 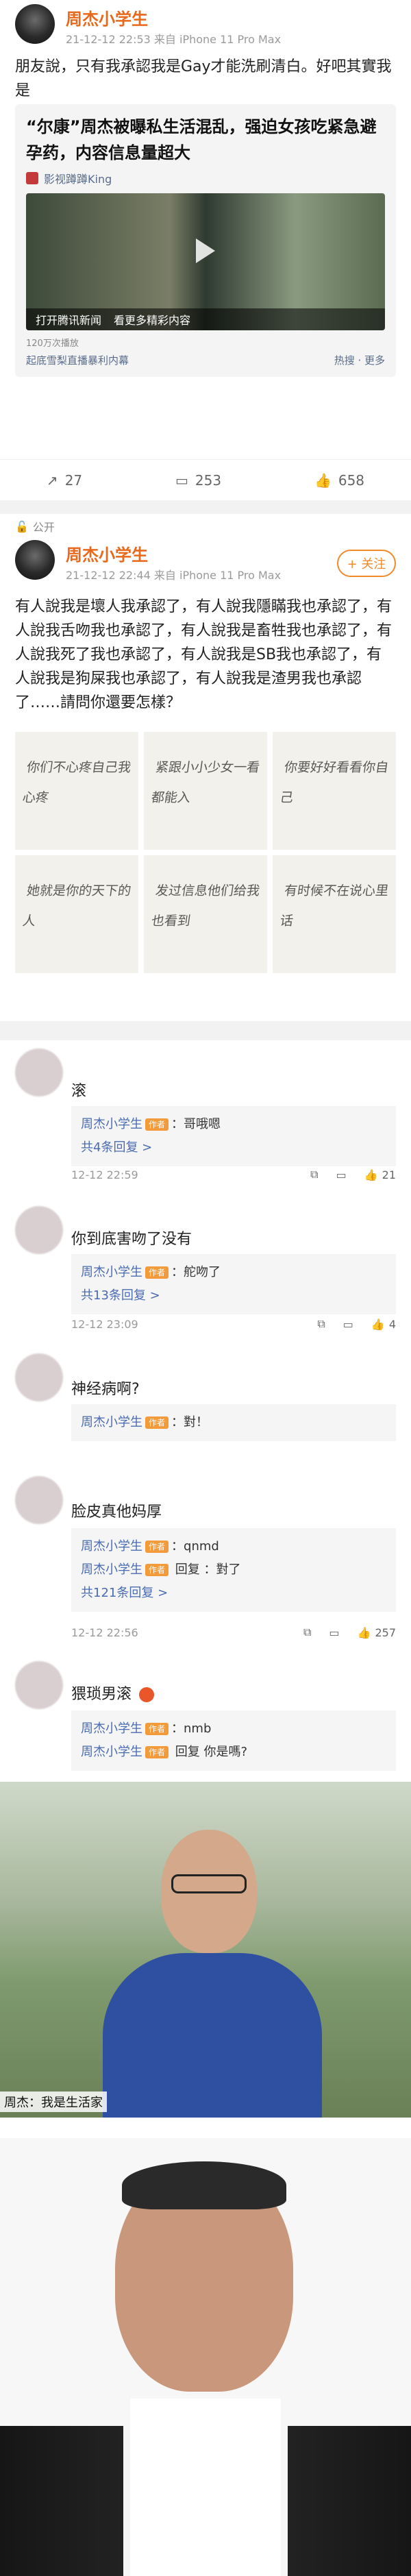 What do you see at coordinates (190, 1423) in the screenshot?
I see `reply-content: ：對！` at bounding box center [190, 1423].